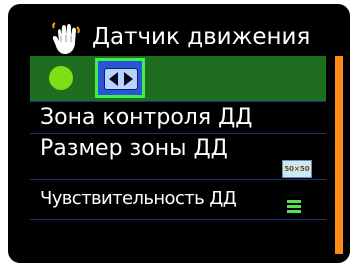  What do you see at coordinates (146, 117) in the screenshot?
I see `menu-item-label: Зона контроля ДД` at bounding box center [146, 117].